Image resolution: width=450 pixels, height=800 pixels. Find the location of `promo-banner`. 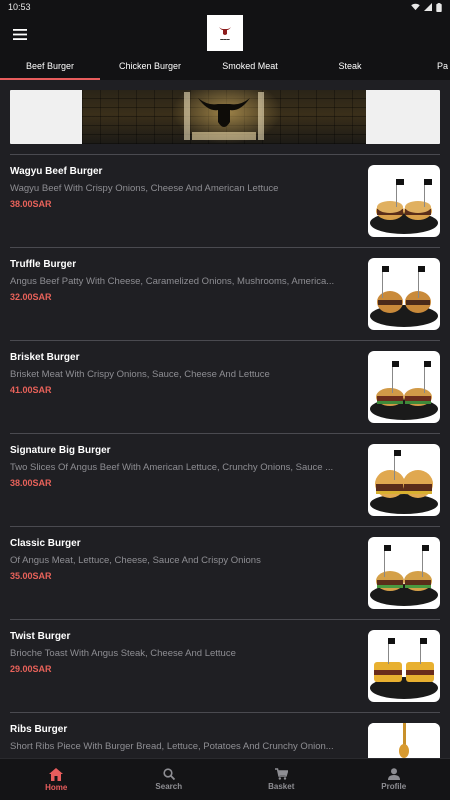

promo-banner is located at coordinates (225, 117).